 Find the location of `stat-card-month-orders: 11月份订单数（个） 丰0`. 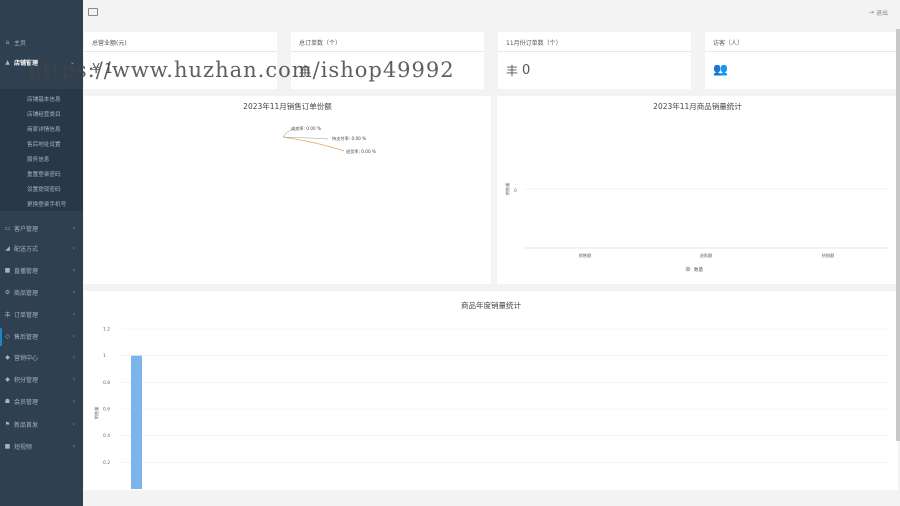

stat-card-month-orders: 11月份订单数（个） 丰0 is located at coordinates (594, 60).